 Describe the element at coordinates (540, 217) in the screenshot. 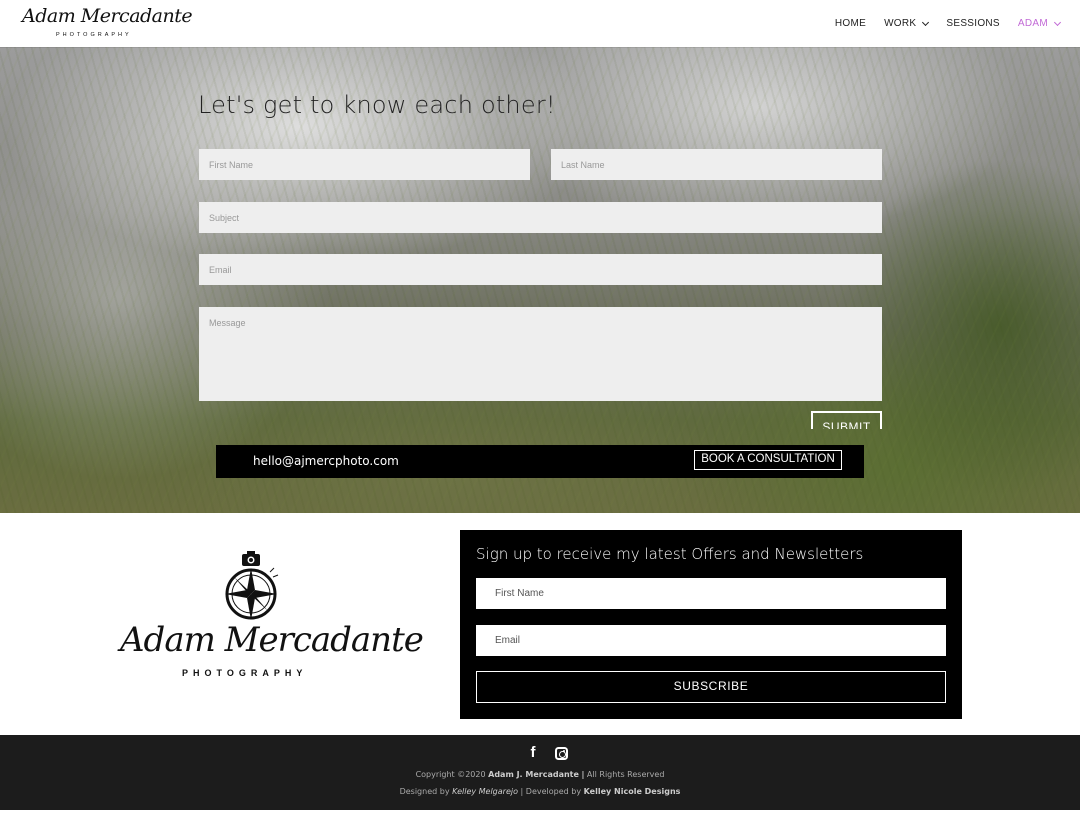

I see `subject-field: Subject` at that location.